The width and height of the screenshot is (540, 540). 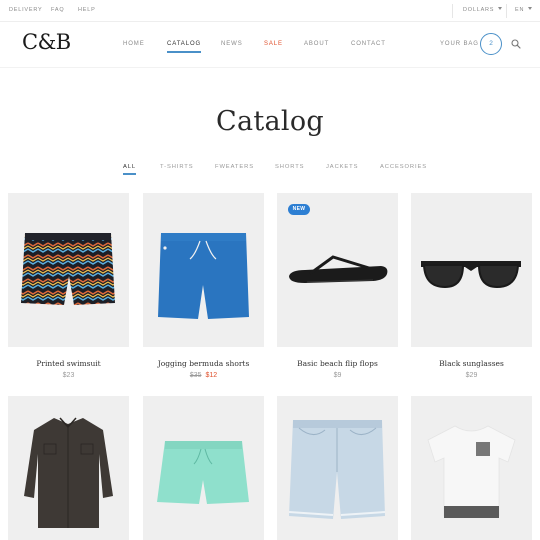 I want to click on new-badge: NEW, so click(x=299, y=209).